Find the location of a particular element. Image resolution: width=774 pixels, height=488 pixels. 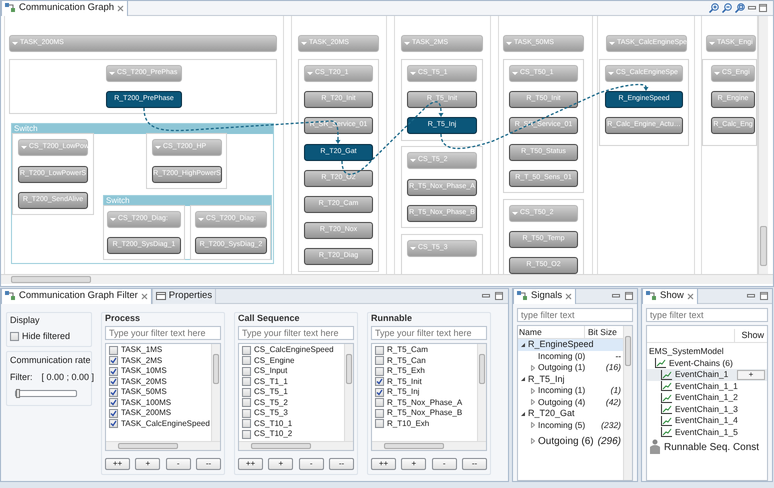

tree-row: R_T20_Gat is located at coordinates (570, 414).